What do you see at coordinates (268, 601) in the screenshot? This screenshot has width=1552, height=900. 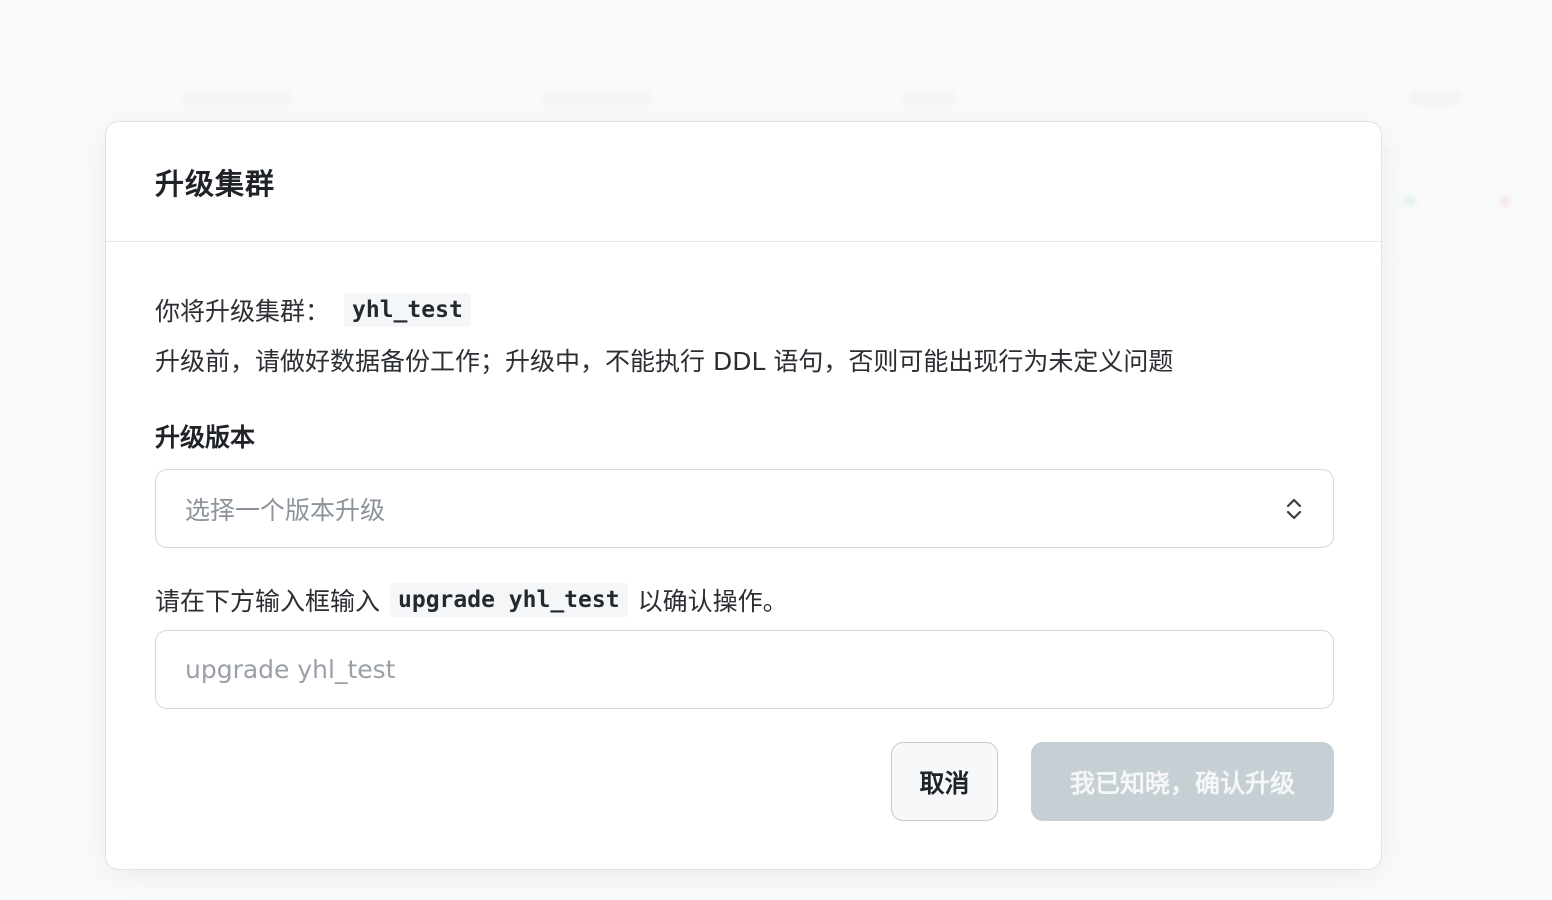 I see `confirm-instruction-prefix: 请在下方输入框输入` at bounding box center [268, 601].